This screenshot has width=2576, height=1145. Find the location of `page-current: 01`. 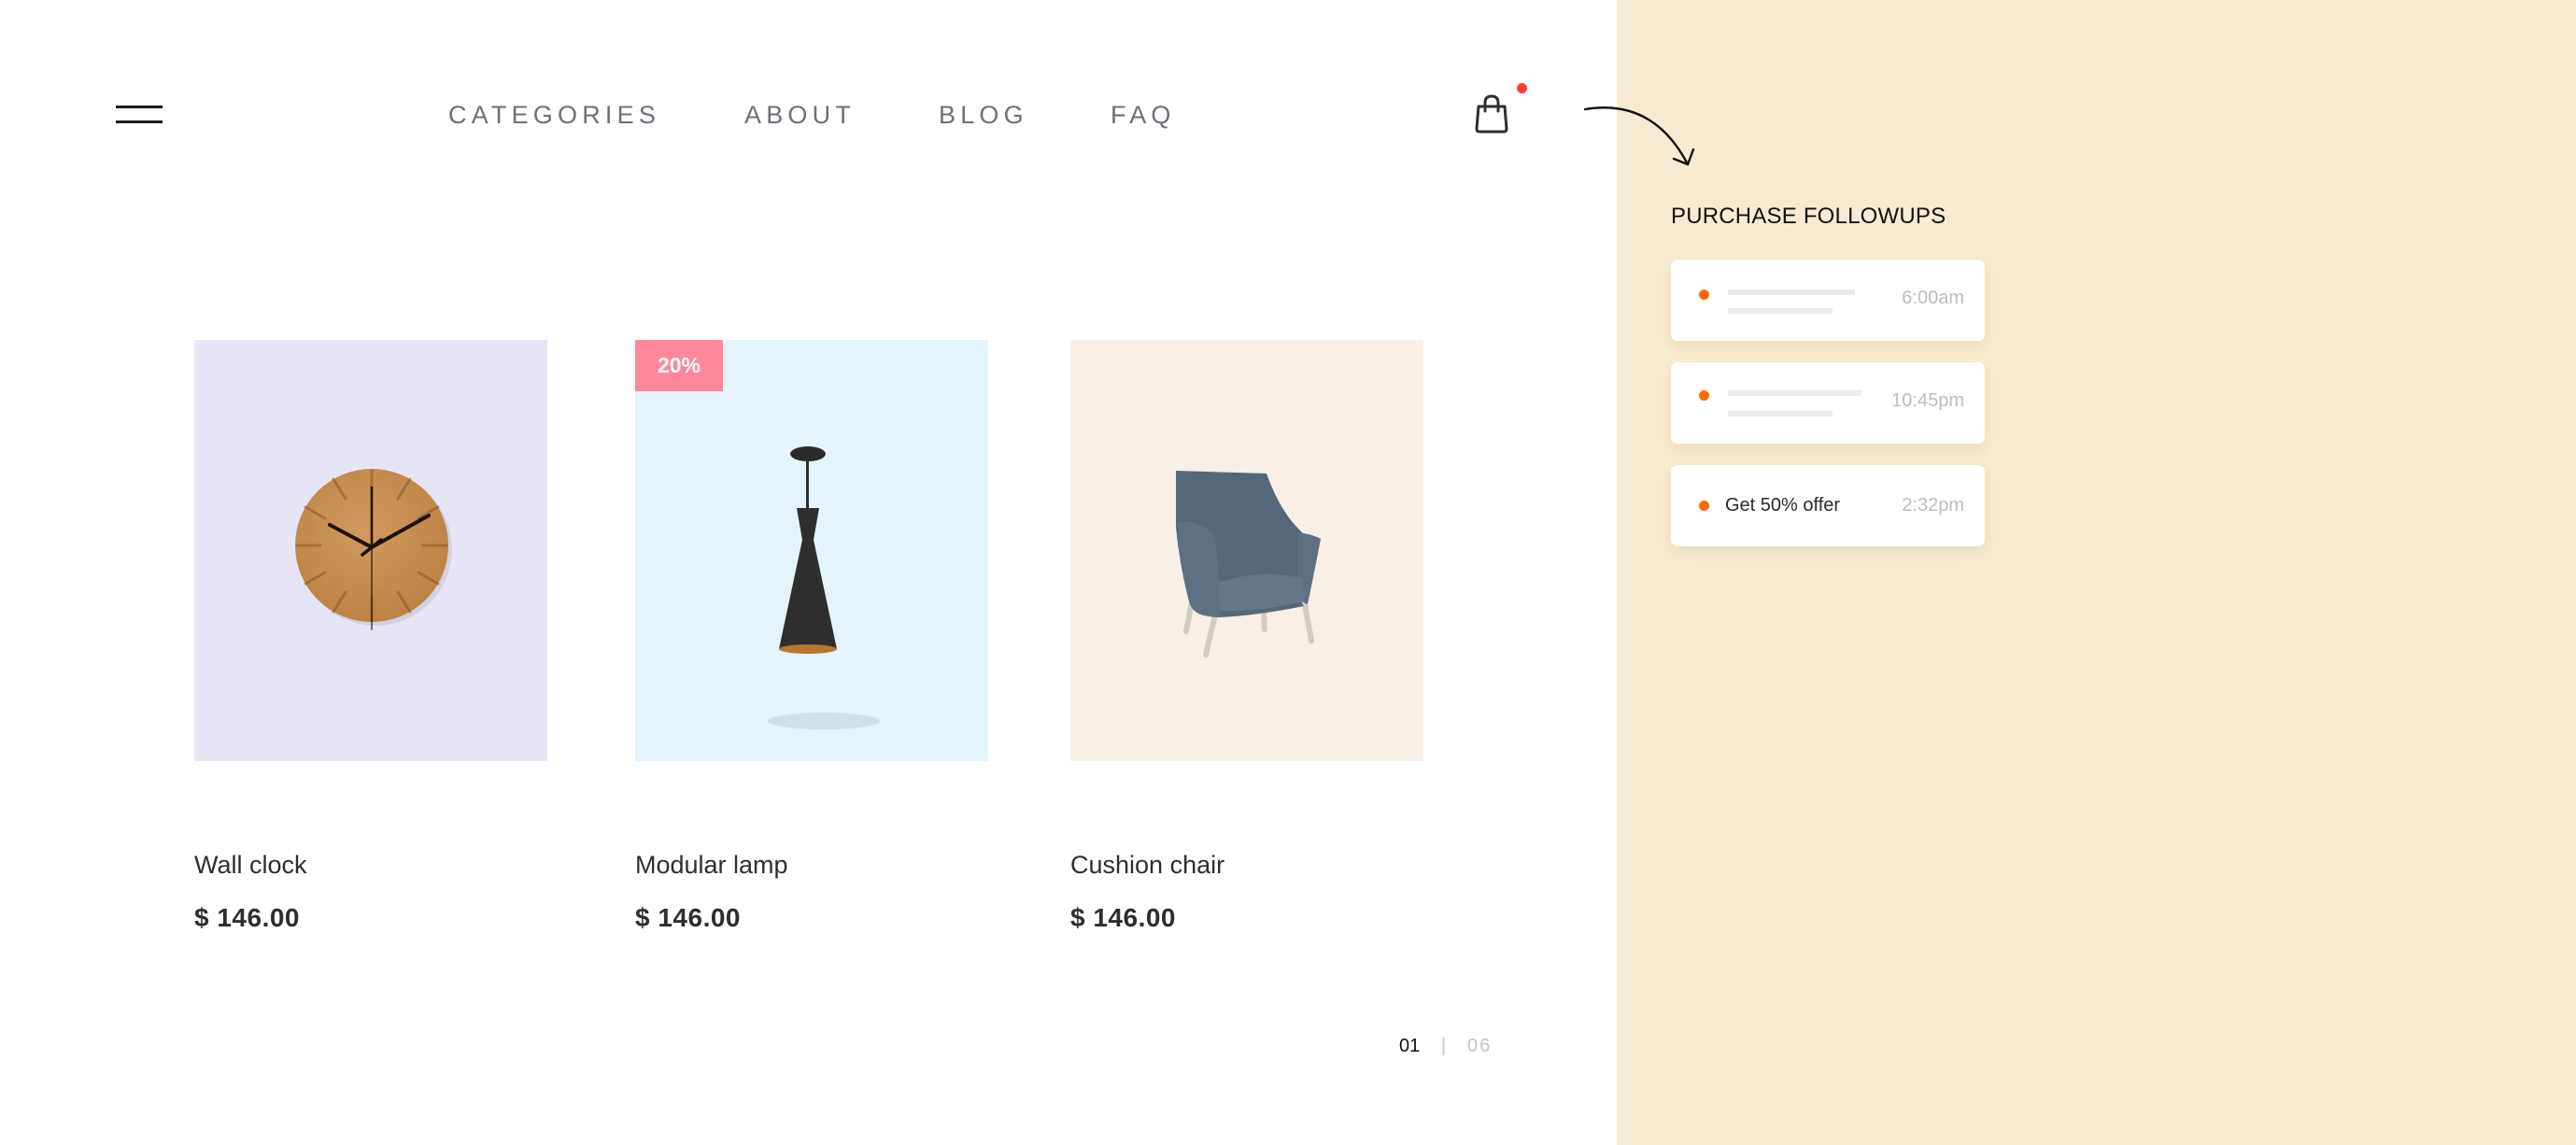

page-current: 01 is located at coordinates (1410, 1046).